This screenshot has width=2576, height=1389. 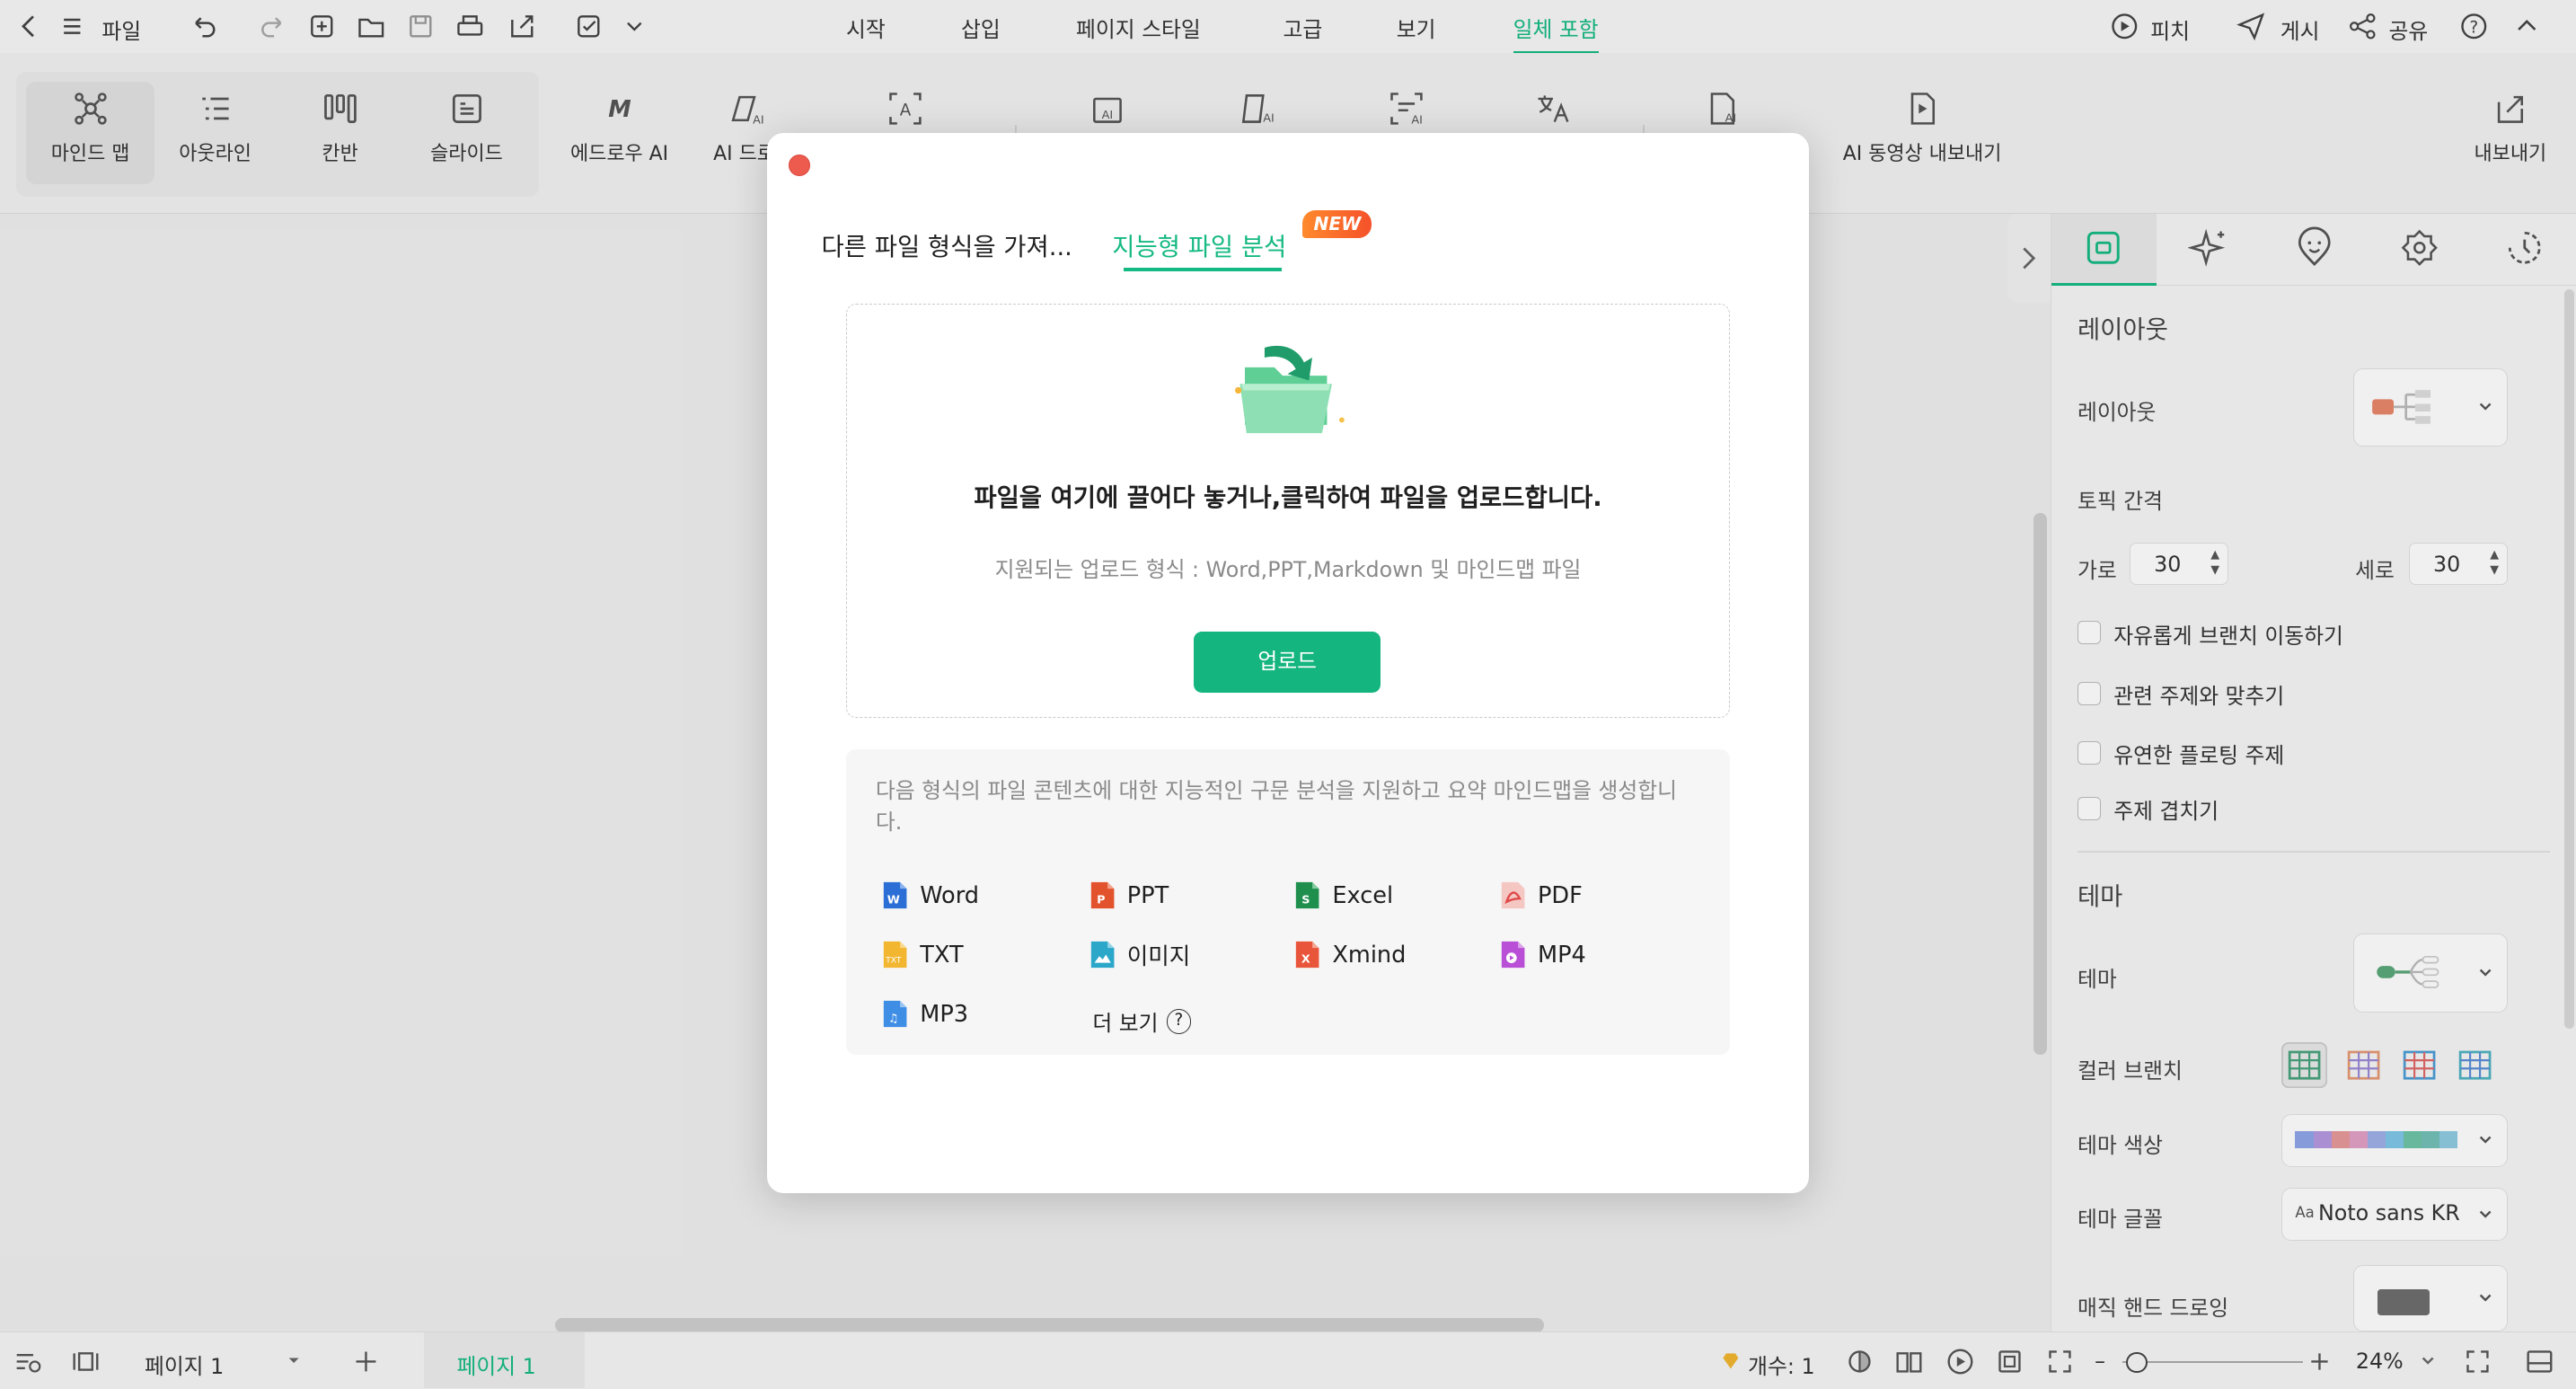 I want to click on filetype-txt: TXT TXT, so click(x=923, y=955).